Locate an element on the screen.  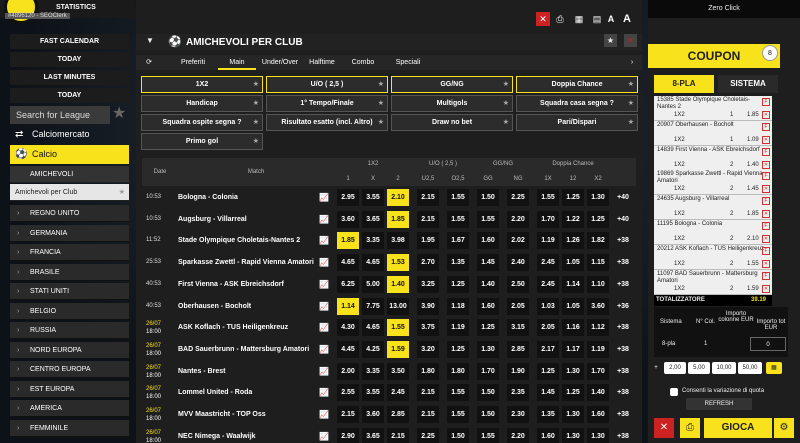
today-button-2: TODAY is located at coordinates (69, 95).